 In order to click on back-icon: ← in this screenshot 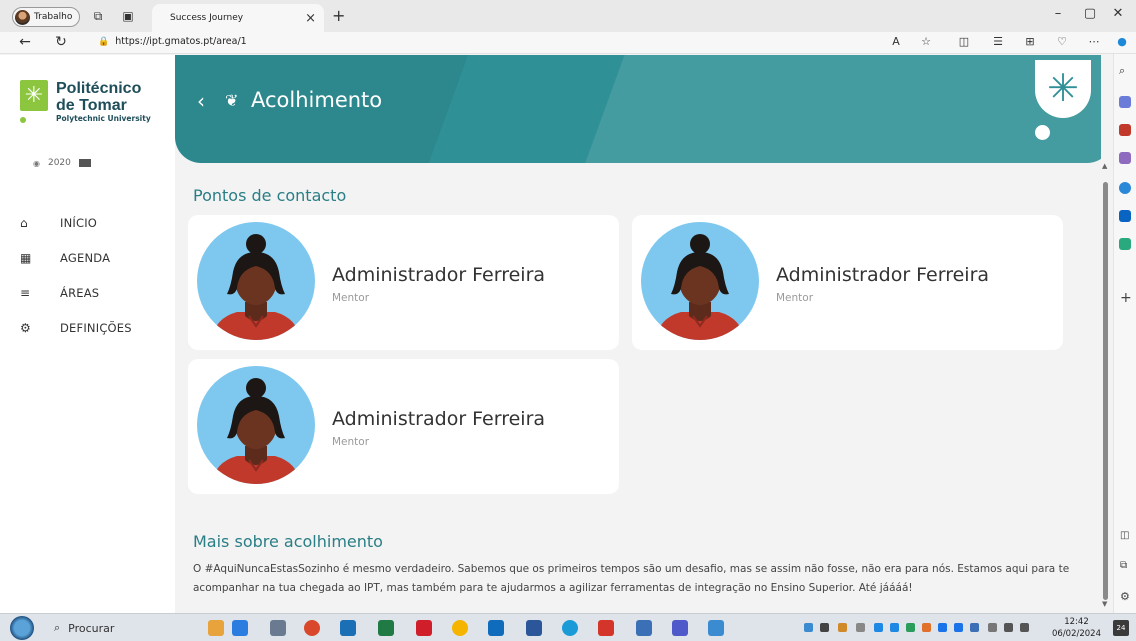, I will do `click(25, 42)`.